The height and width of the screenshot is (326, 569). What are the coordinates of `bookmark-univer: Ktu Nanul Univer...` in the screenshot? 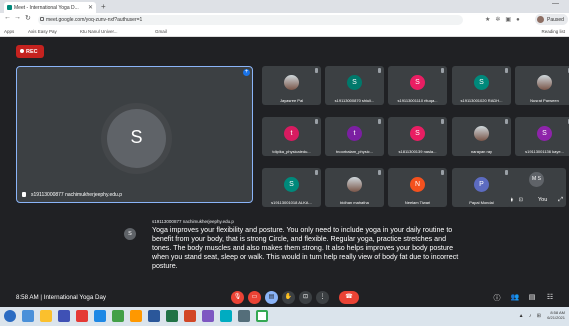 It's located at (99, 31).